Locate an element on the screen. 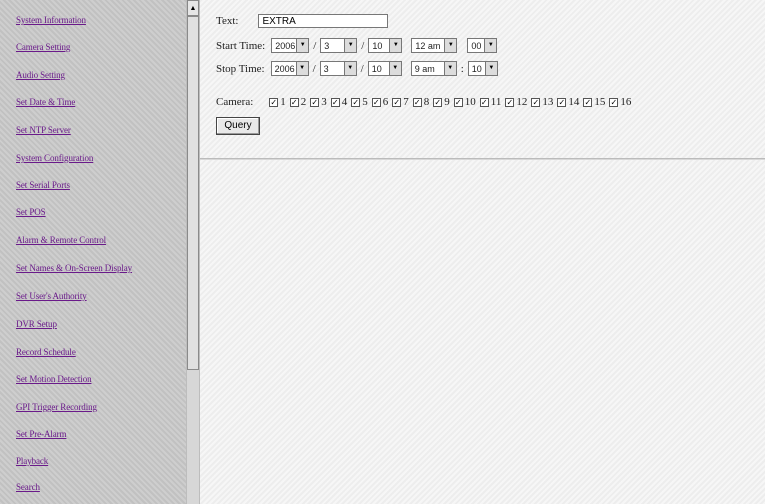  camera-checkbox-item: ✓ 9 is located at coordinates (441, 102).